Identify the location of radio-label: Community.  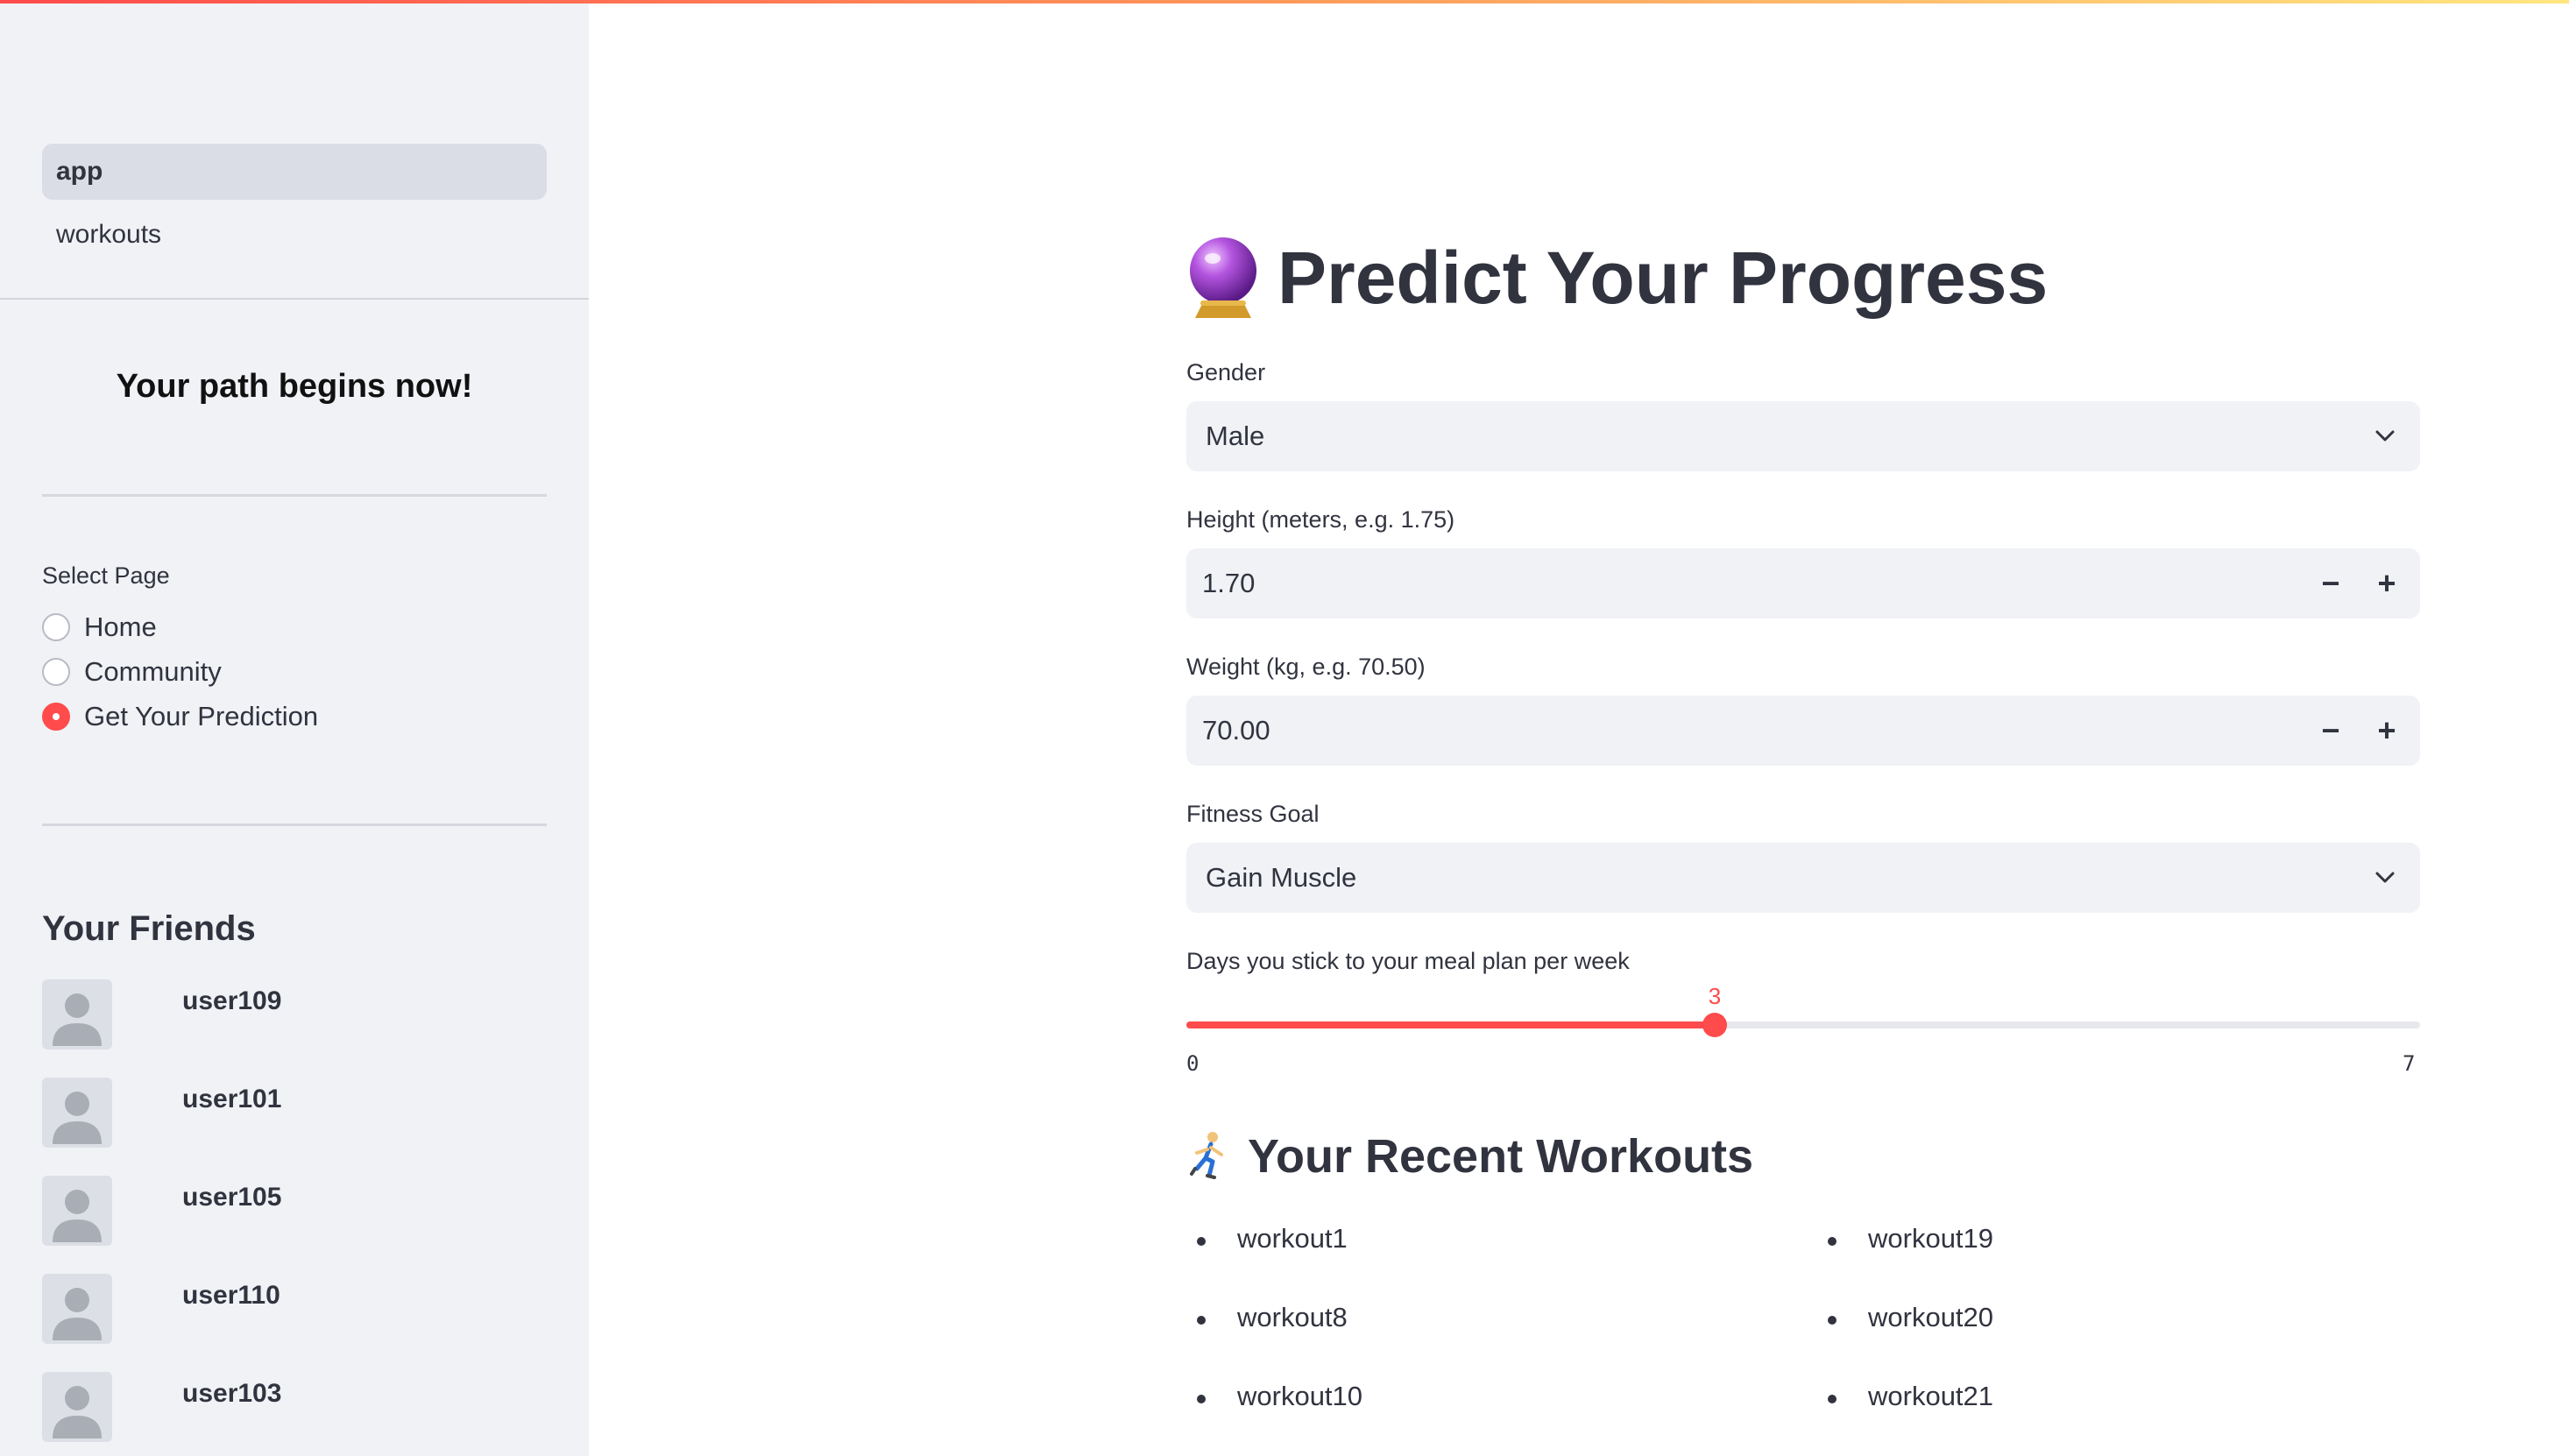
(153, 671).